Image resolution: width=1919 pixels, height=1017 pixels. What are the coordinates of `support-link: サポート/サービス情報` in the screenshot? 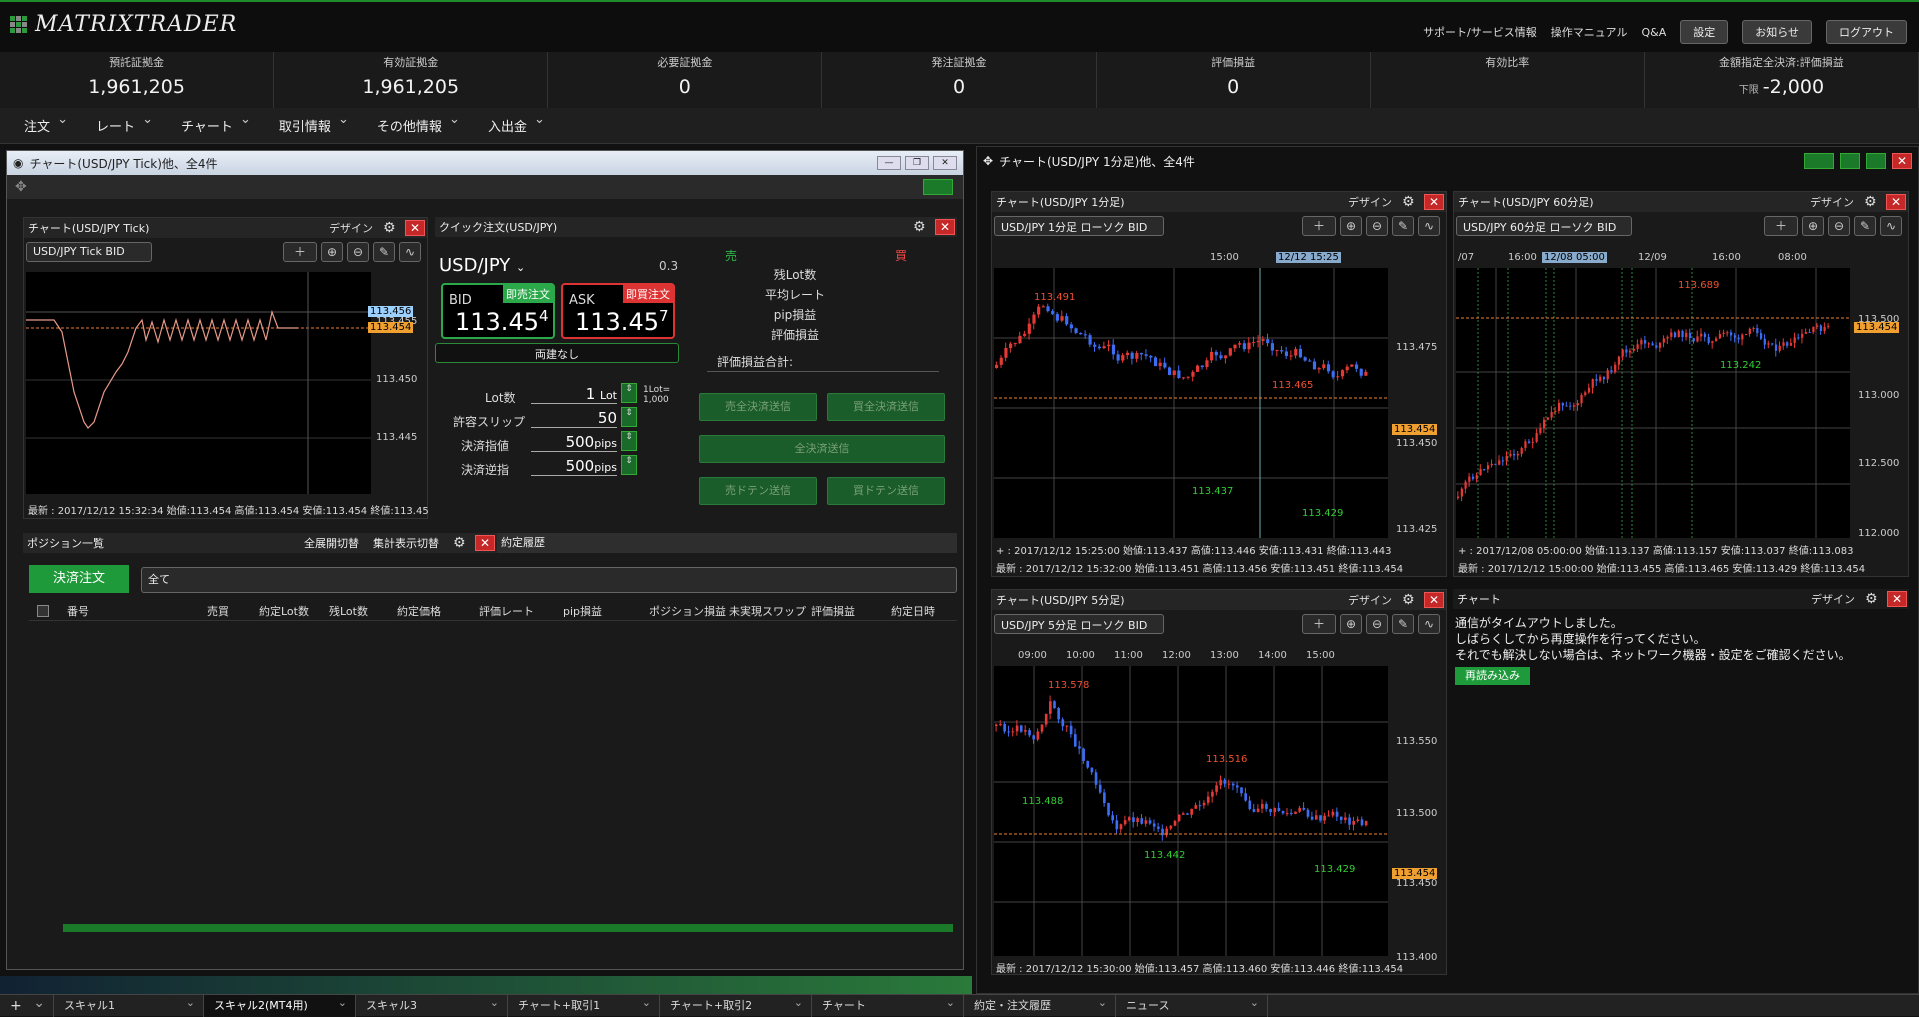 It's located at (1480, 32).